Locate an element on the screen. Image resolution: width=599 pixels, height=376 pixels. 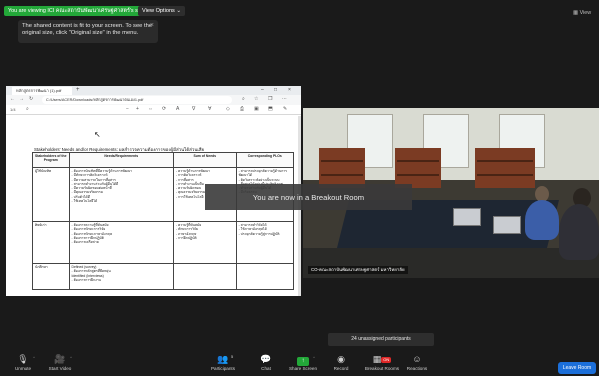
header-sum: Sum of Needs is located at coordinates (204, 160).